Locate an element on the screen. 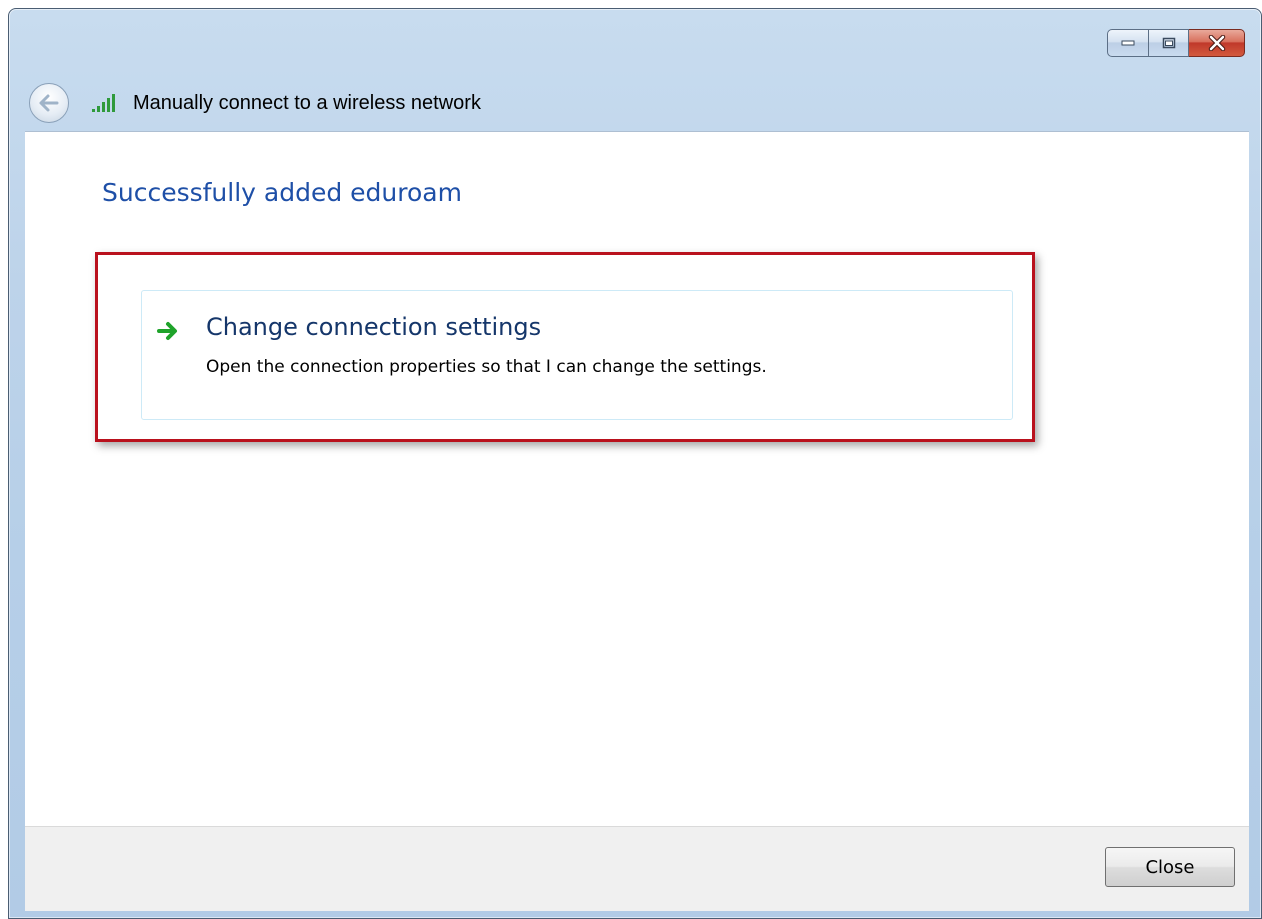 The height and width of the screenshot is (919, 1262). wireless-signal-icon is located at coordinates (105, 103).